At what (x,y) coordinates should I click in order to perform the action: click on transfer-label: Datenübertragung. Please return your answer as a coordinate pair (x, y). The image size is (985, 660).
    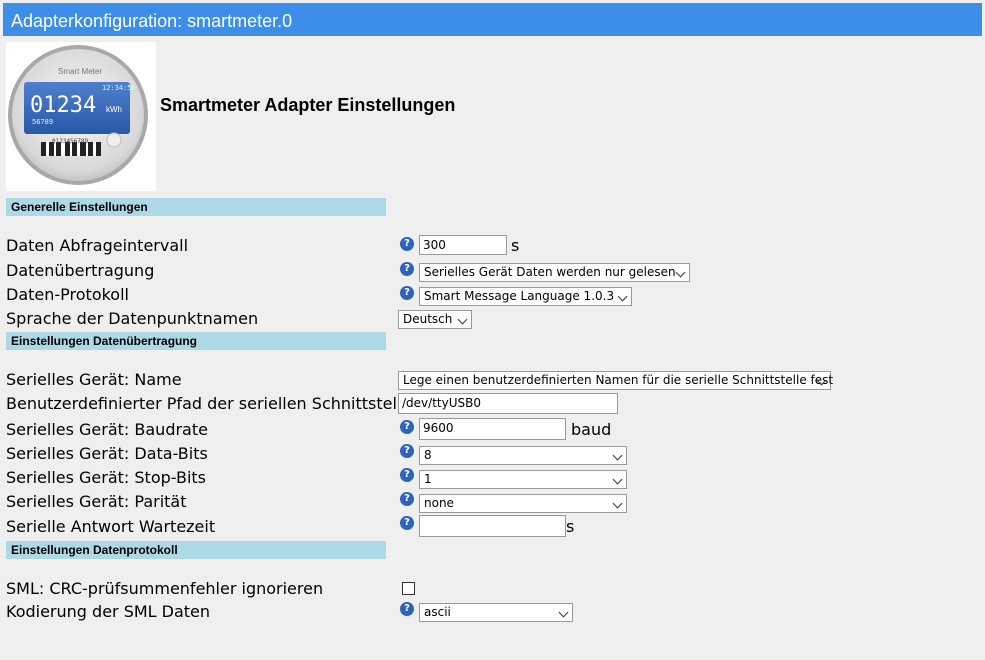
    Looking at the image, I should click on (80, 270).